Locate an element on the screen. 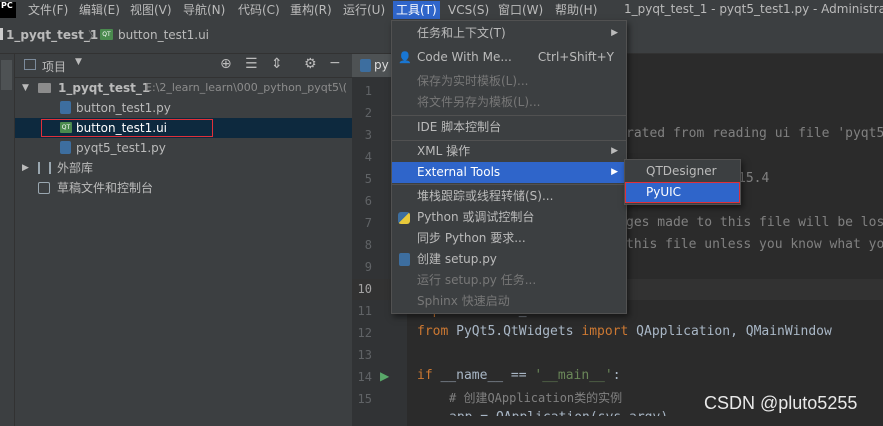  menu-item-label: 任务和上下文(T) is located at coordinates (461, 33).